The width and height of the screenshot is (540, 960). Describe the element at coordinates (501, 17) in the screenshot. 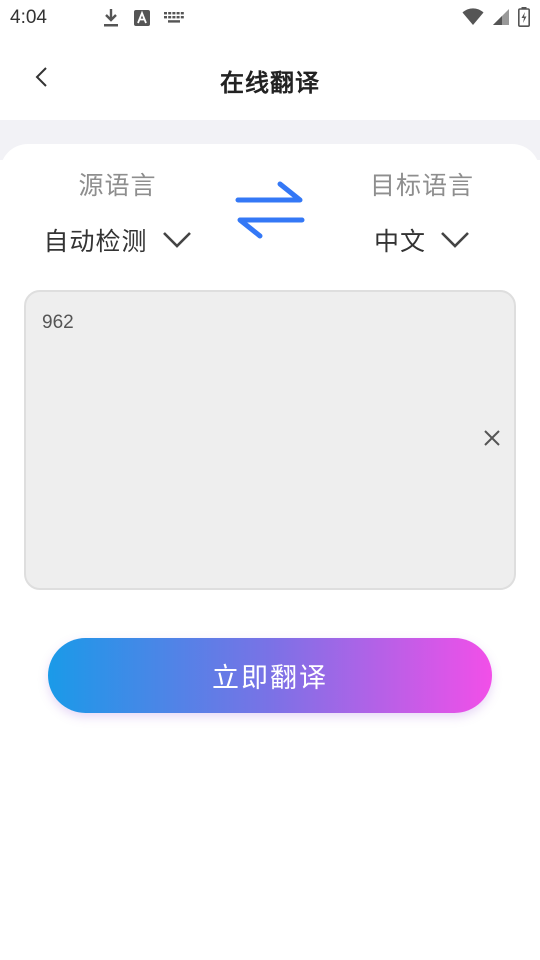

I see `cellular-signal-icon` at that location.